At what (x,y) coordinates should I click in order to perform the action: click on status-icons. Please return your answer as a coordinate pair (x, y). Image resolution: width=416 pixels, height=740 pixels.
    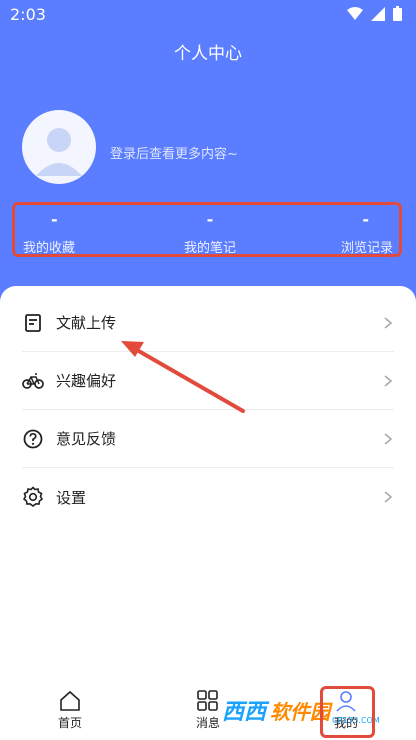
    Looking at the image, I should click on (374, 13).